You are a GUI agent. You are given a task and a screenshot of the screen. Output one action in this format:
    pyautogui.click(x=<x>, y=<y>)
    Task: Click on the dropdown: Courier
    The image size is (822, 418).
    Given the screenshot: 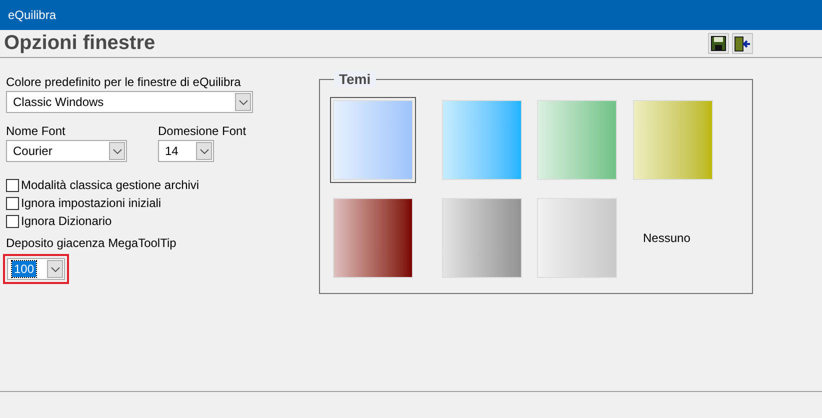 What is the action you would take?
    pyautogui.click(x=66, y=151)
    